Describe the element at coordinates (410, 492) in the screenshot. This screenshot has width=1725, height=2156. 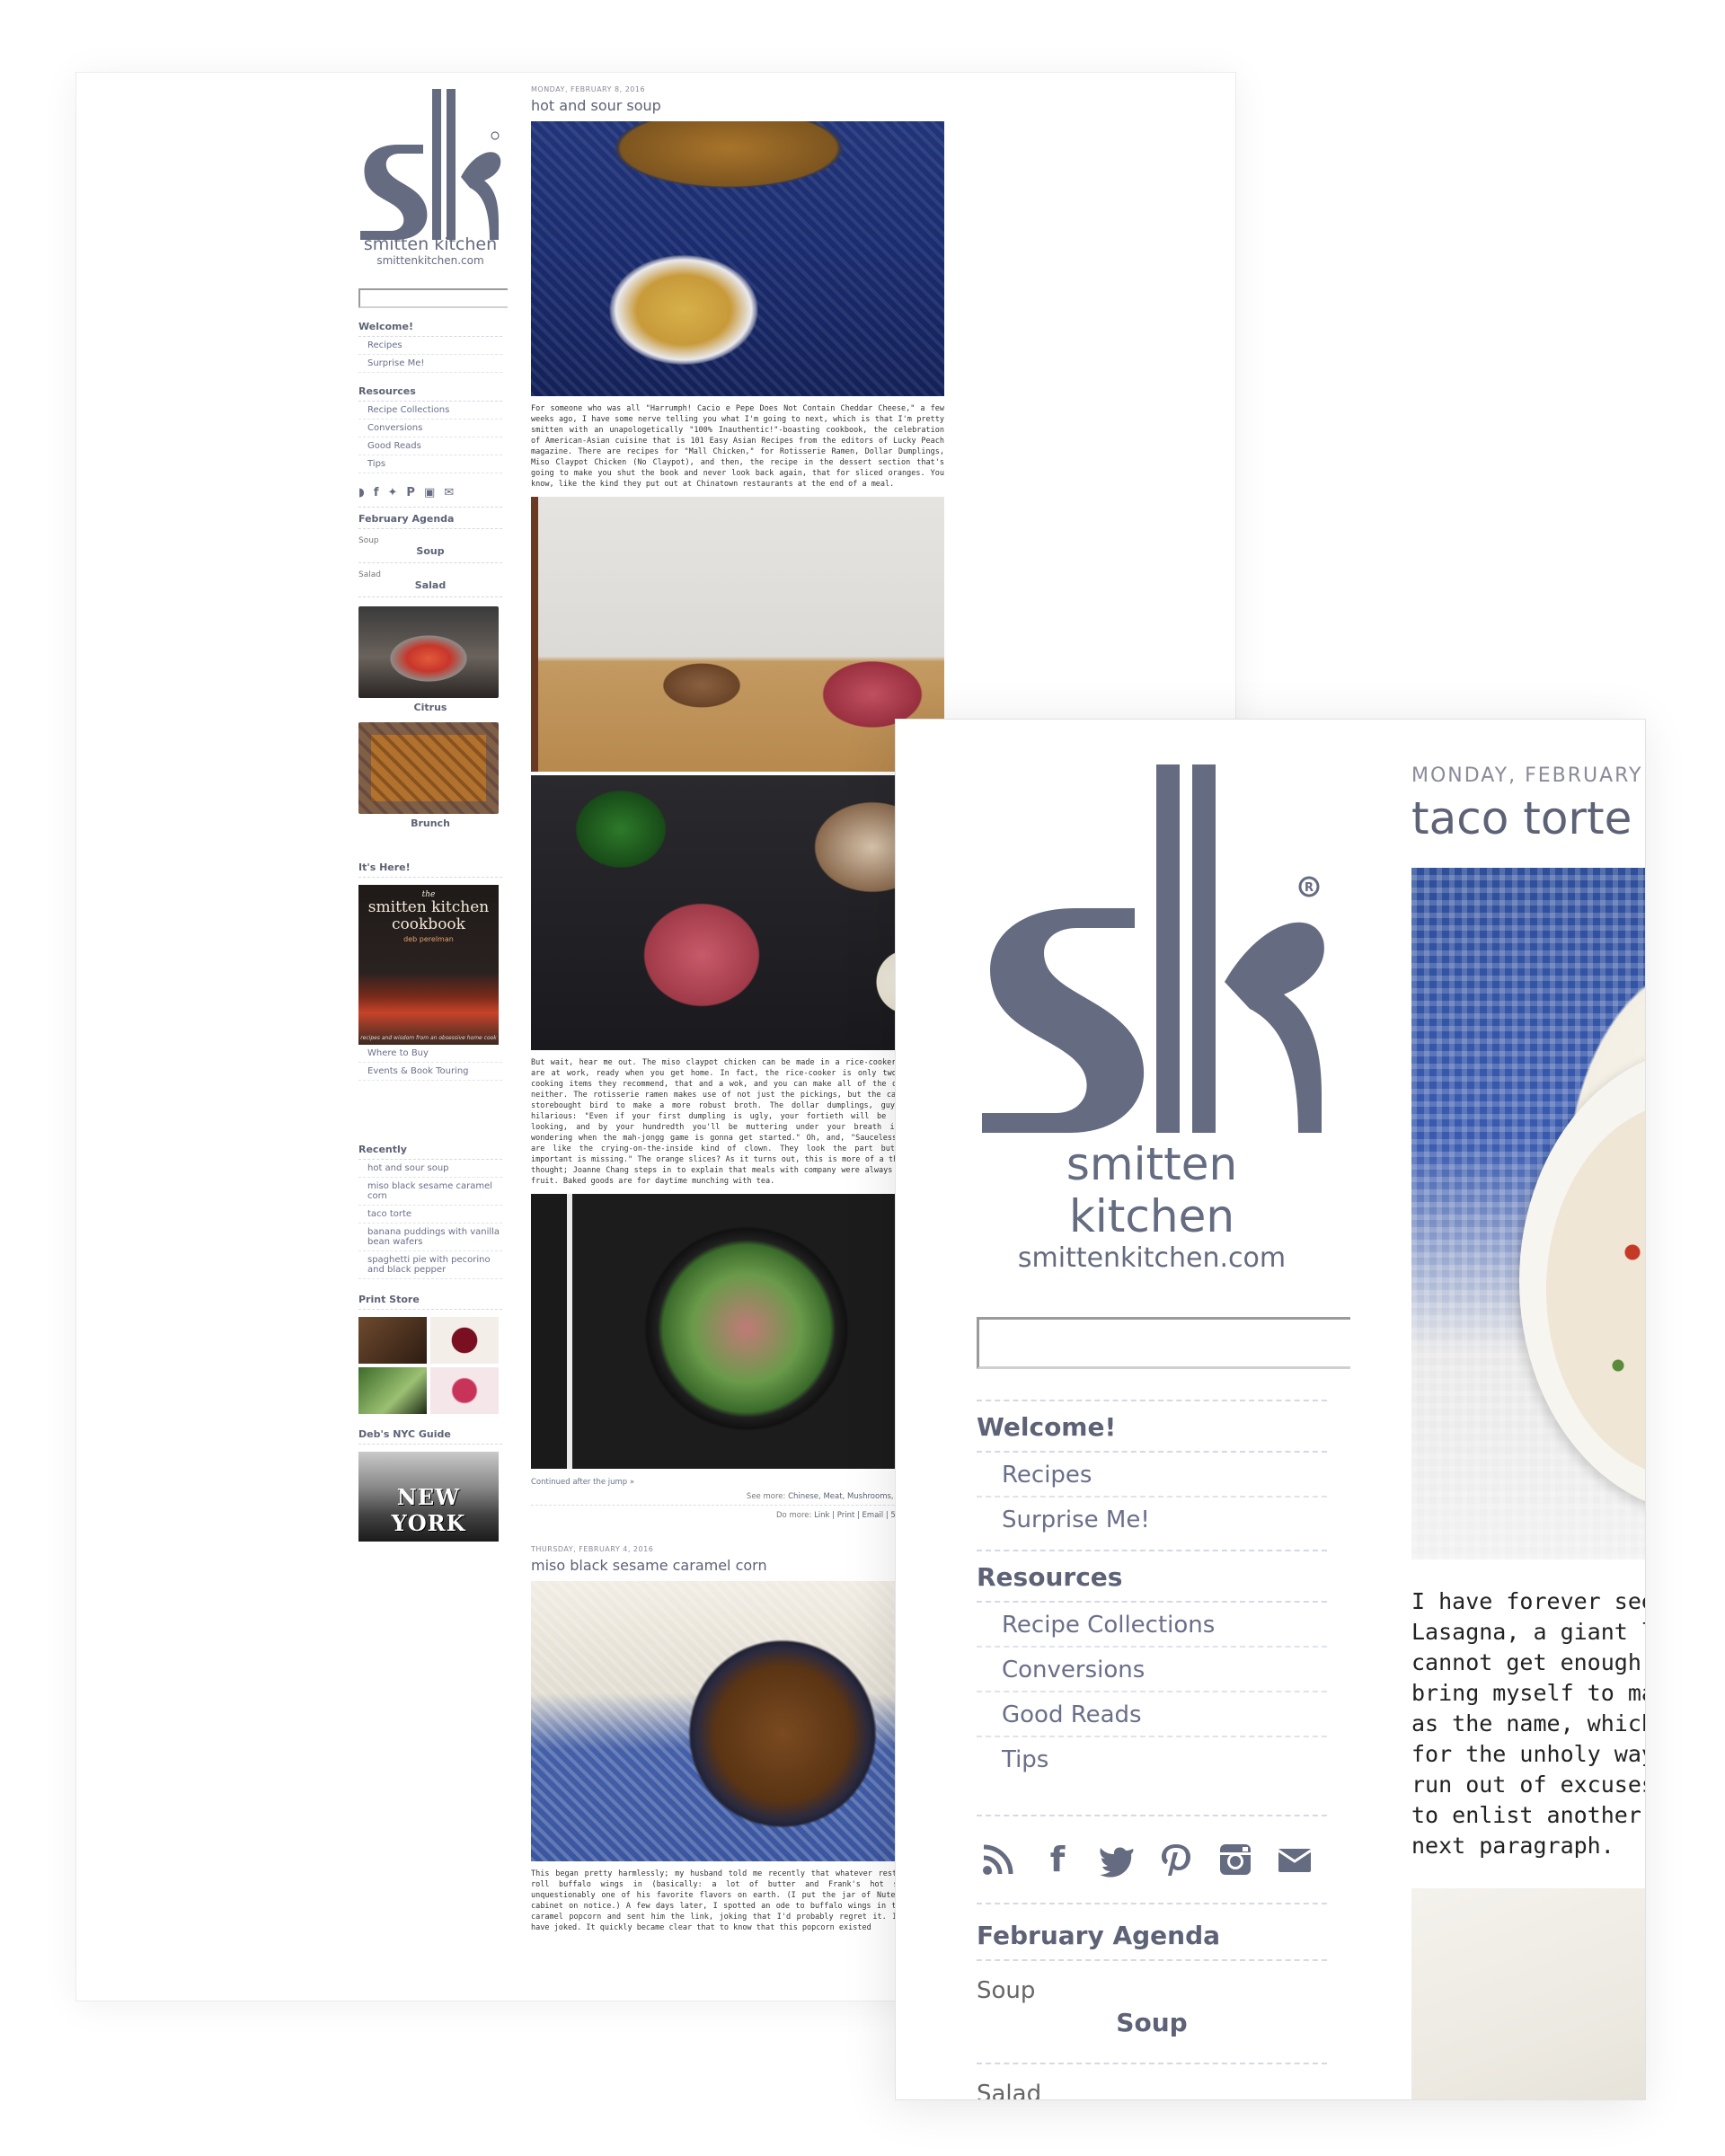
I see `pinterest-icon: P` at that location.